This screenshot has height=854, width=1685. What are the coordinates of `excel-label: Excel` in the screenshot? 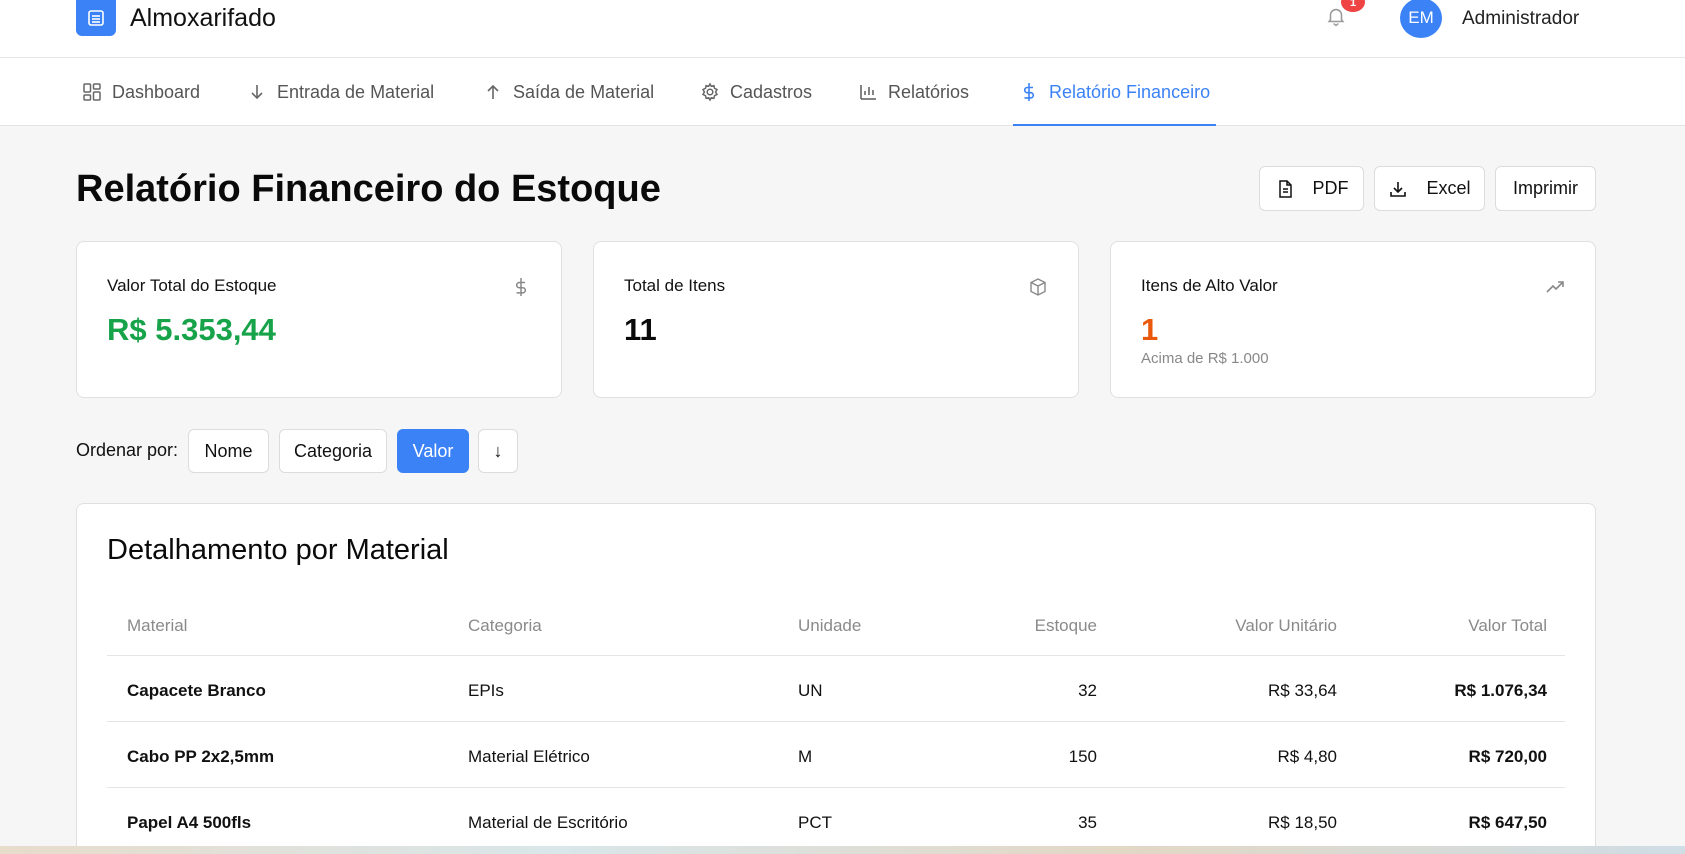 It's located at (1448, 188).